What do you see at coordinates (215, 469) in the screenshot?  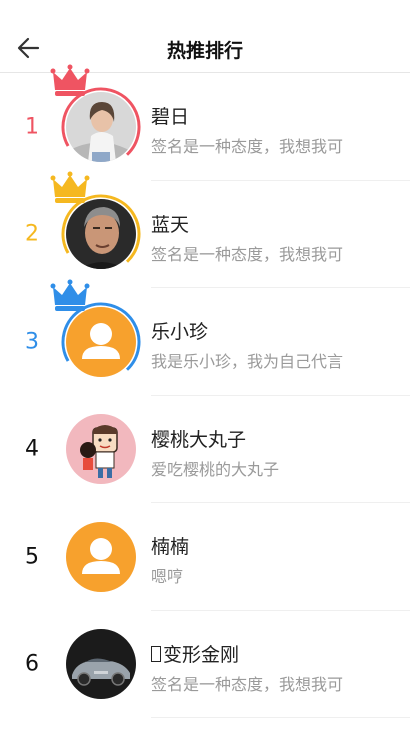 I see `user-signature: 爱吃樱桃的大丸子` at bounding box center [215, 469].